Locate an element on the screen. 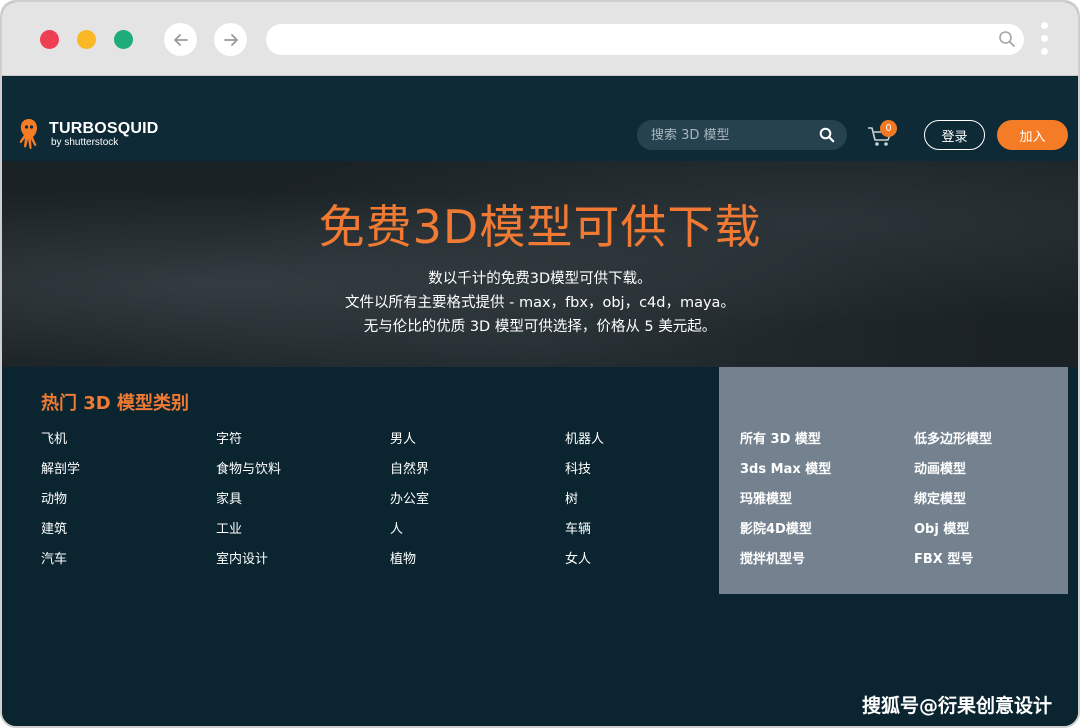 This screenshot has height=728, width=1080. format-link: FBX 型号 is located at coordinates (953, 566).